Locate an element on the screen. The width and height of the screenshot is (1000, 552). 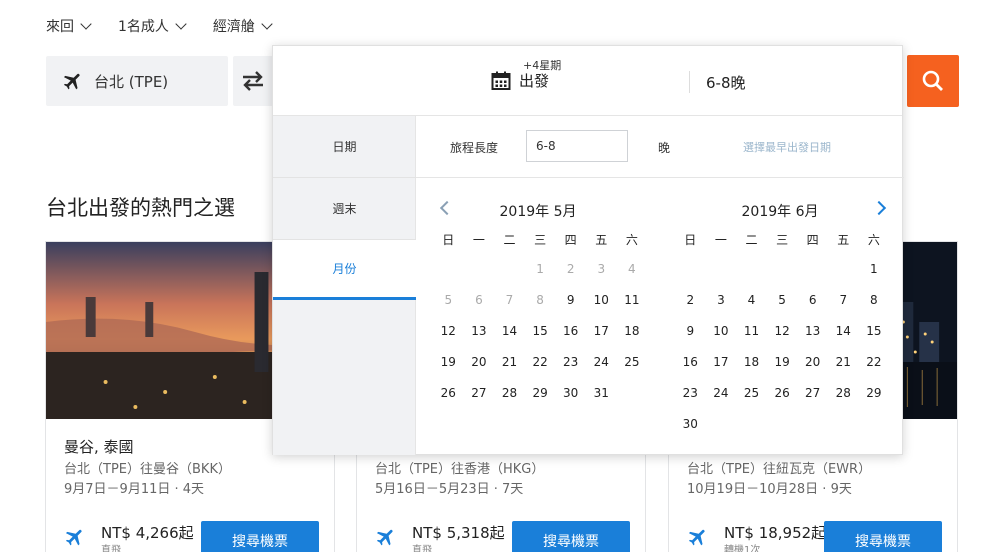
tab-month: 月份 is located at coordinates (344, 270).